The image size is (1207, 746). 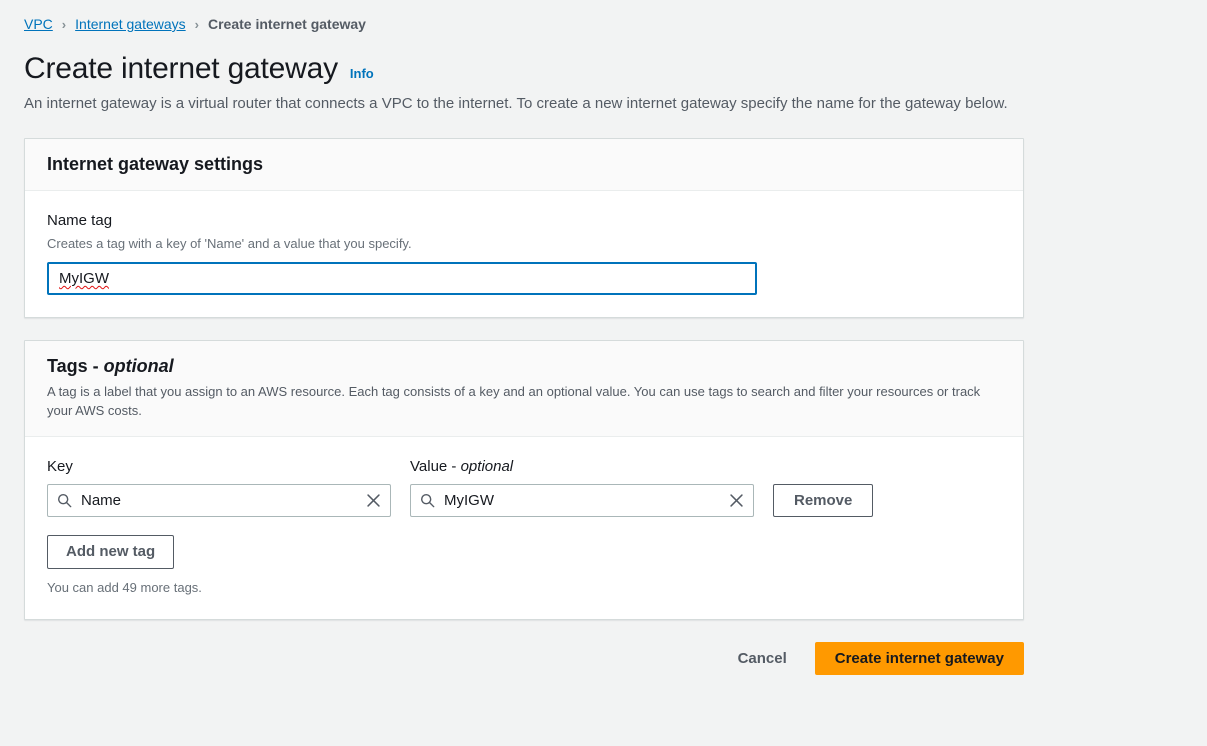 I want to click on name-tag-label: Name tag, so click(x=80, y=220).